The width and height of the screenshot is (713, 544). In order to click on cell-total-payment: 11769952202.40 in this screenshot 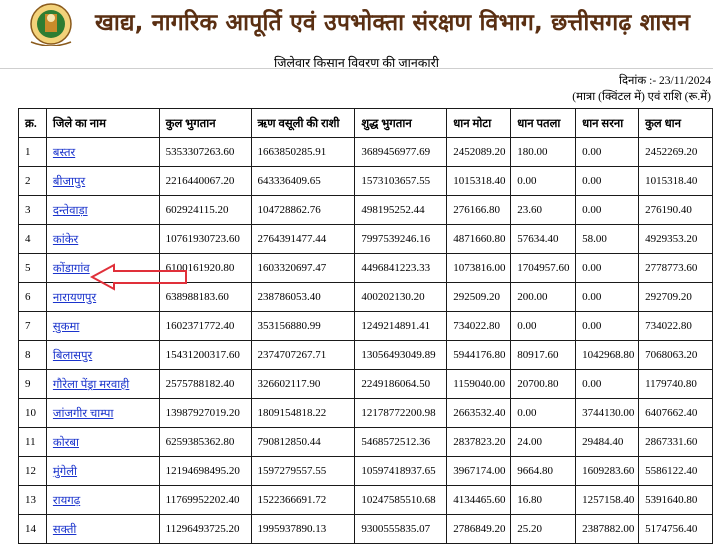, I will do `click(205, 500)`.